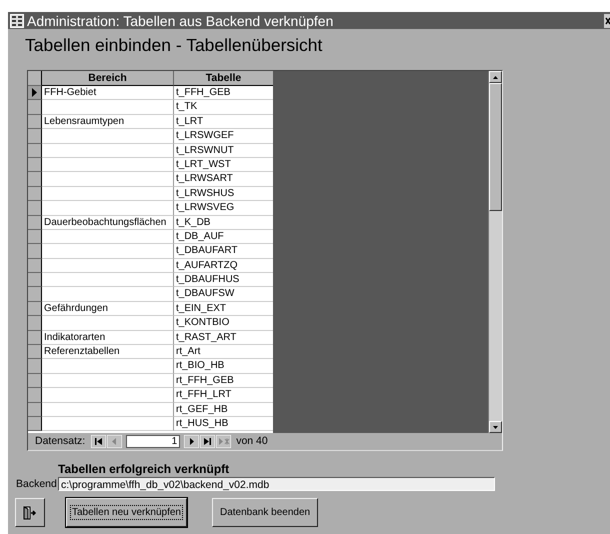  Describe the element at coordinates (153, 441) in the screenshot. I see `record-number-field: 1` at that location.